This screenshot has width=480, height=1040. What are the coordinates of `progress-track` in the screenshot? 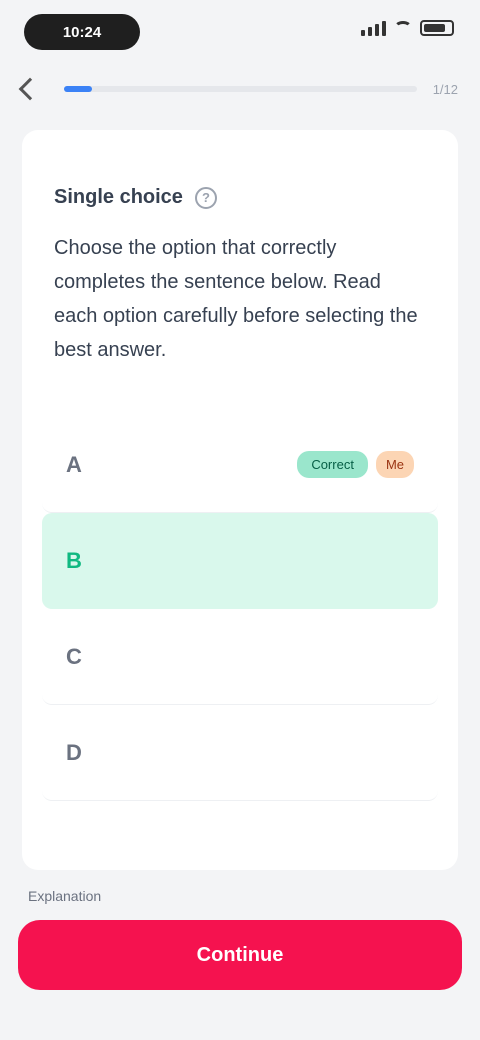 It's located at (240, 89).